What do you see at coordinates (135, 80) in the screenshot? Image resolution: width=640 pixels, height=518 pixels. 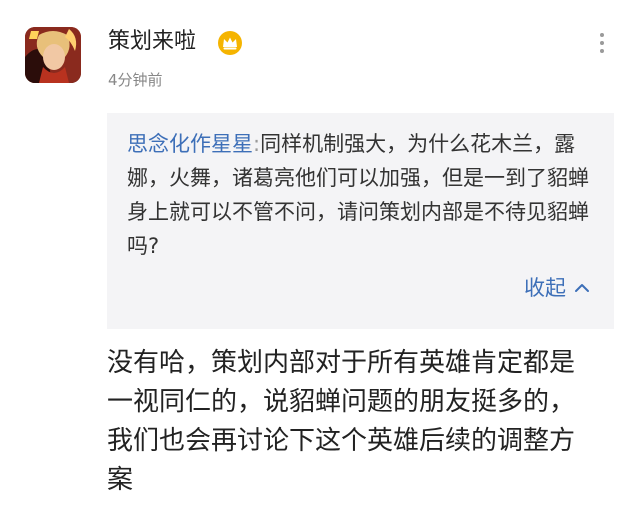 I see `post-time: 4分钟前` at bounding box center [135, 80].